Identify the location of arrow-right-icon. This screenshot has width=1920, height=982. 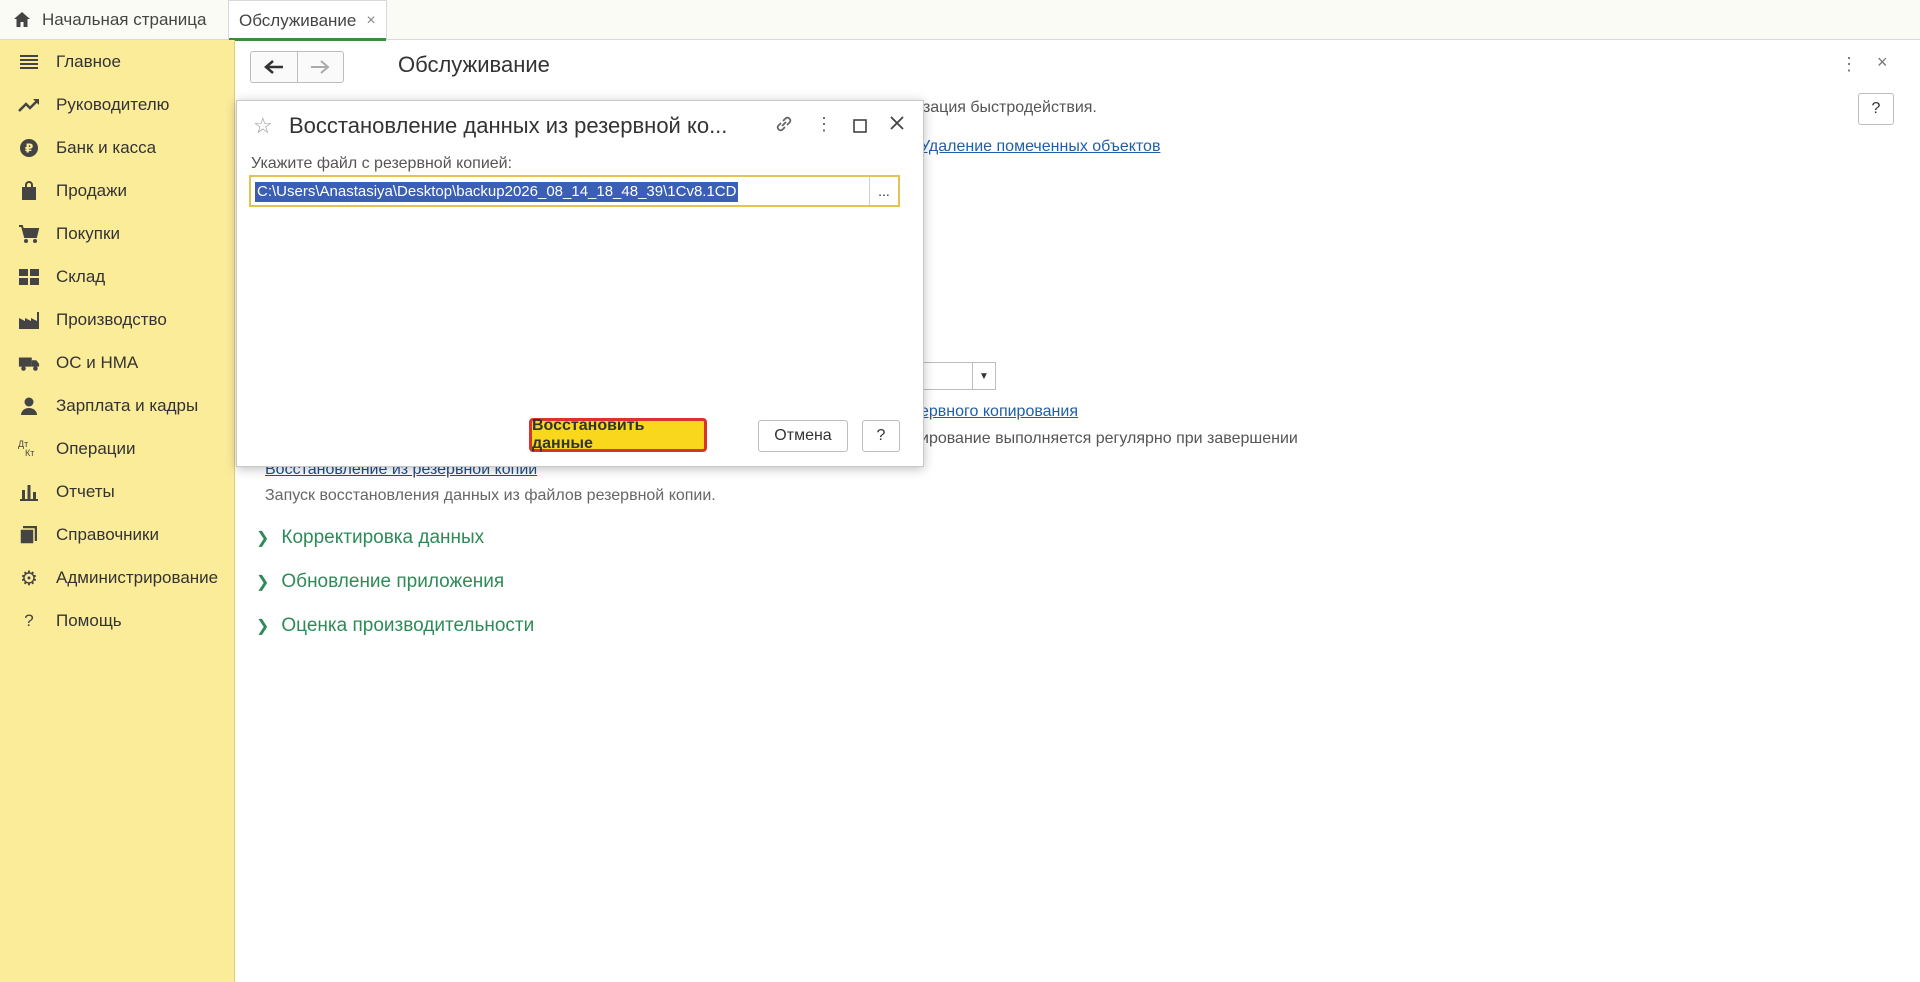
(320, 67).